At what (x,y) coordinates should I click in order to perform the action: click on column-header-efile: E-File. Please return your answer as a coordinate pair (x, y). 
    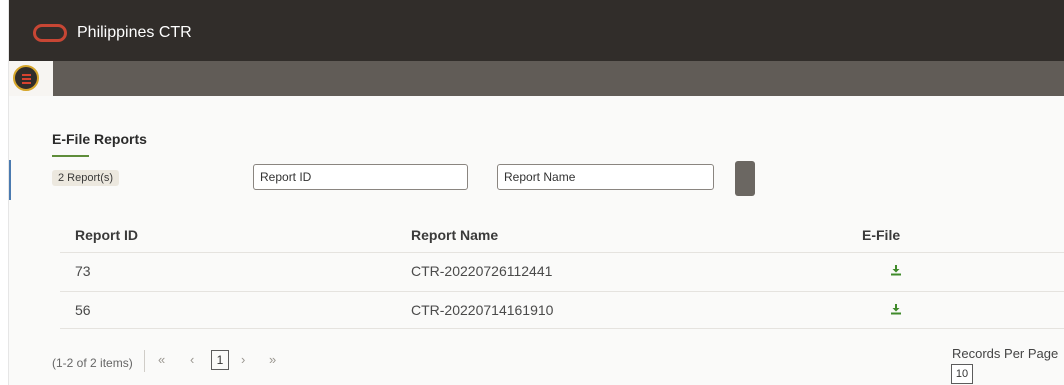
    Looking at the image, I should click on (881, 235).